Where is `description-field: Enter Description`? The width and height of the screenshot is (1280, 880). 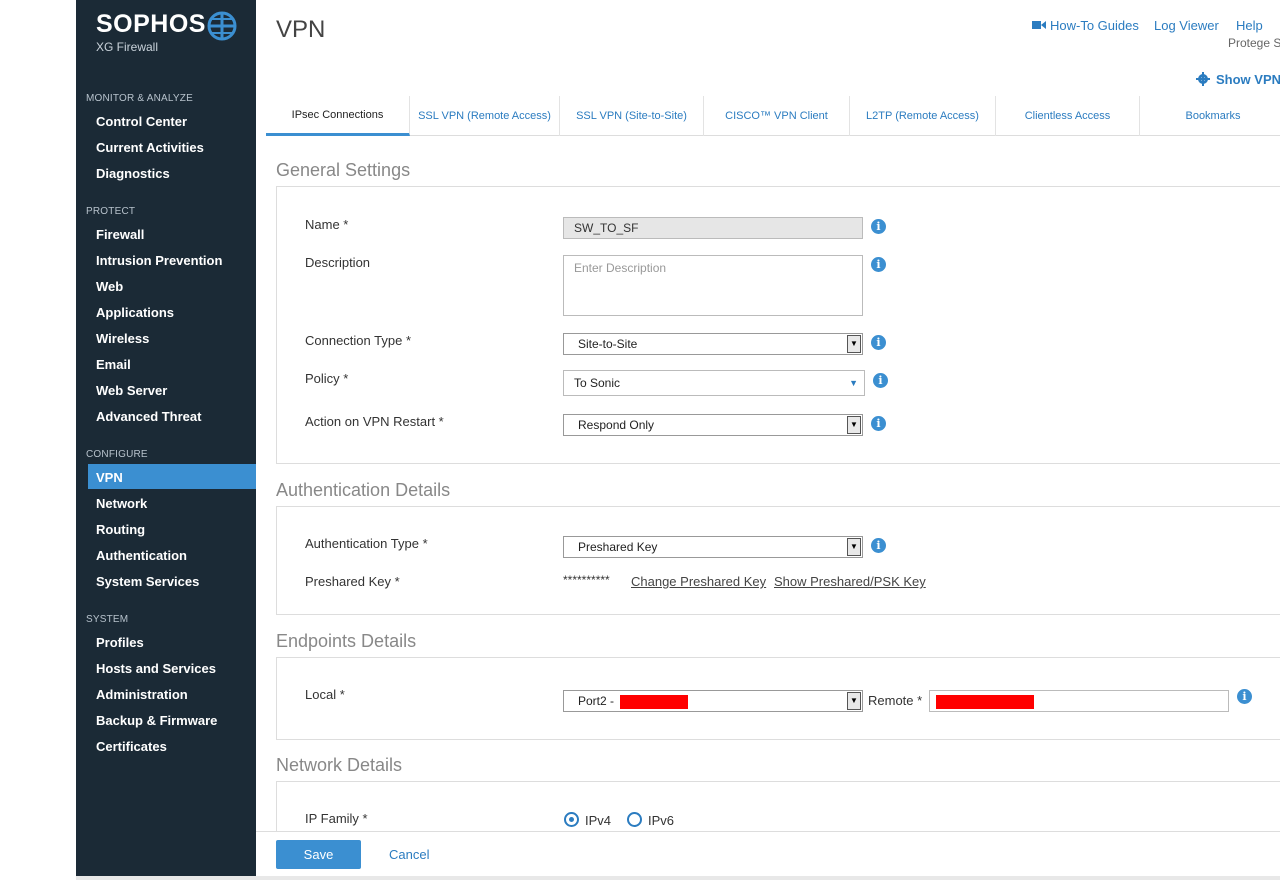 description-field: Enter Description is located at coordinates (713, 285).